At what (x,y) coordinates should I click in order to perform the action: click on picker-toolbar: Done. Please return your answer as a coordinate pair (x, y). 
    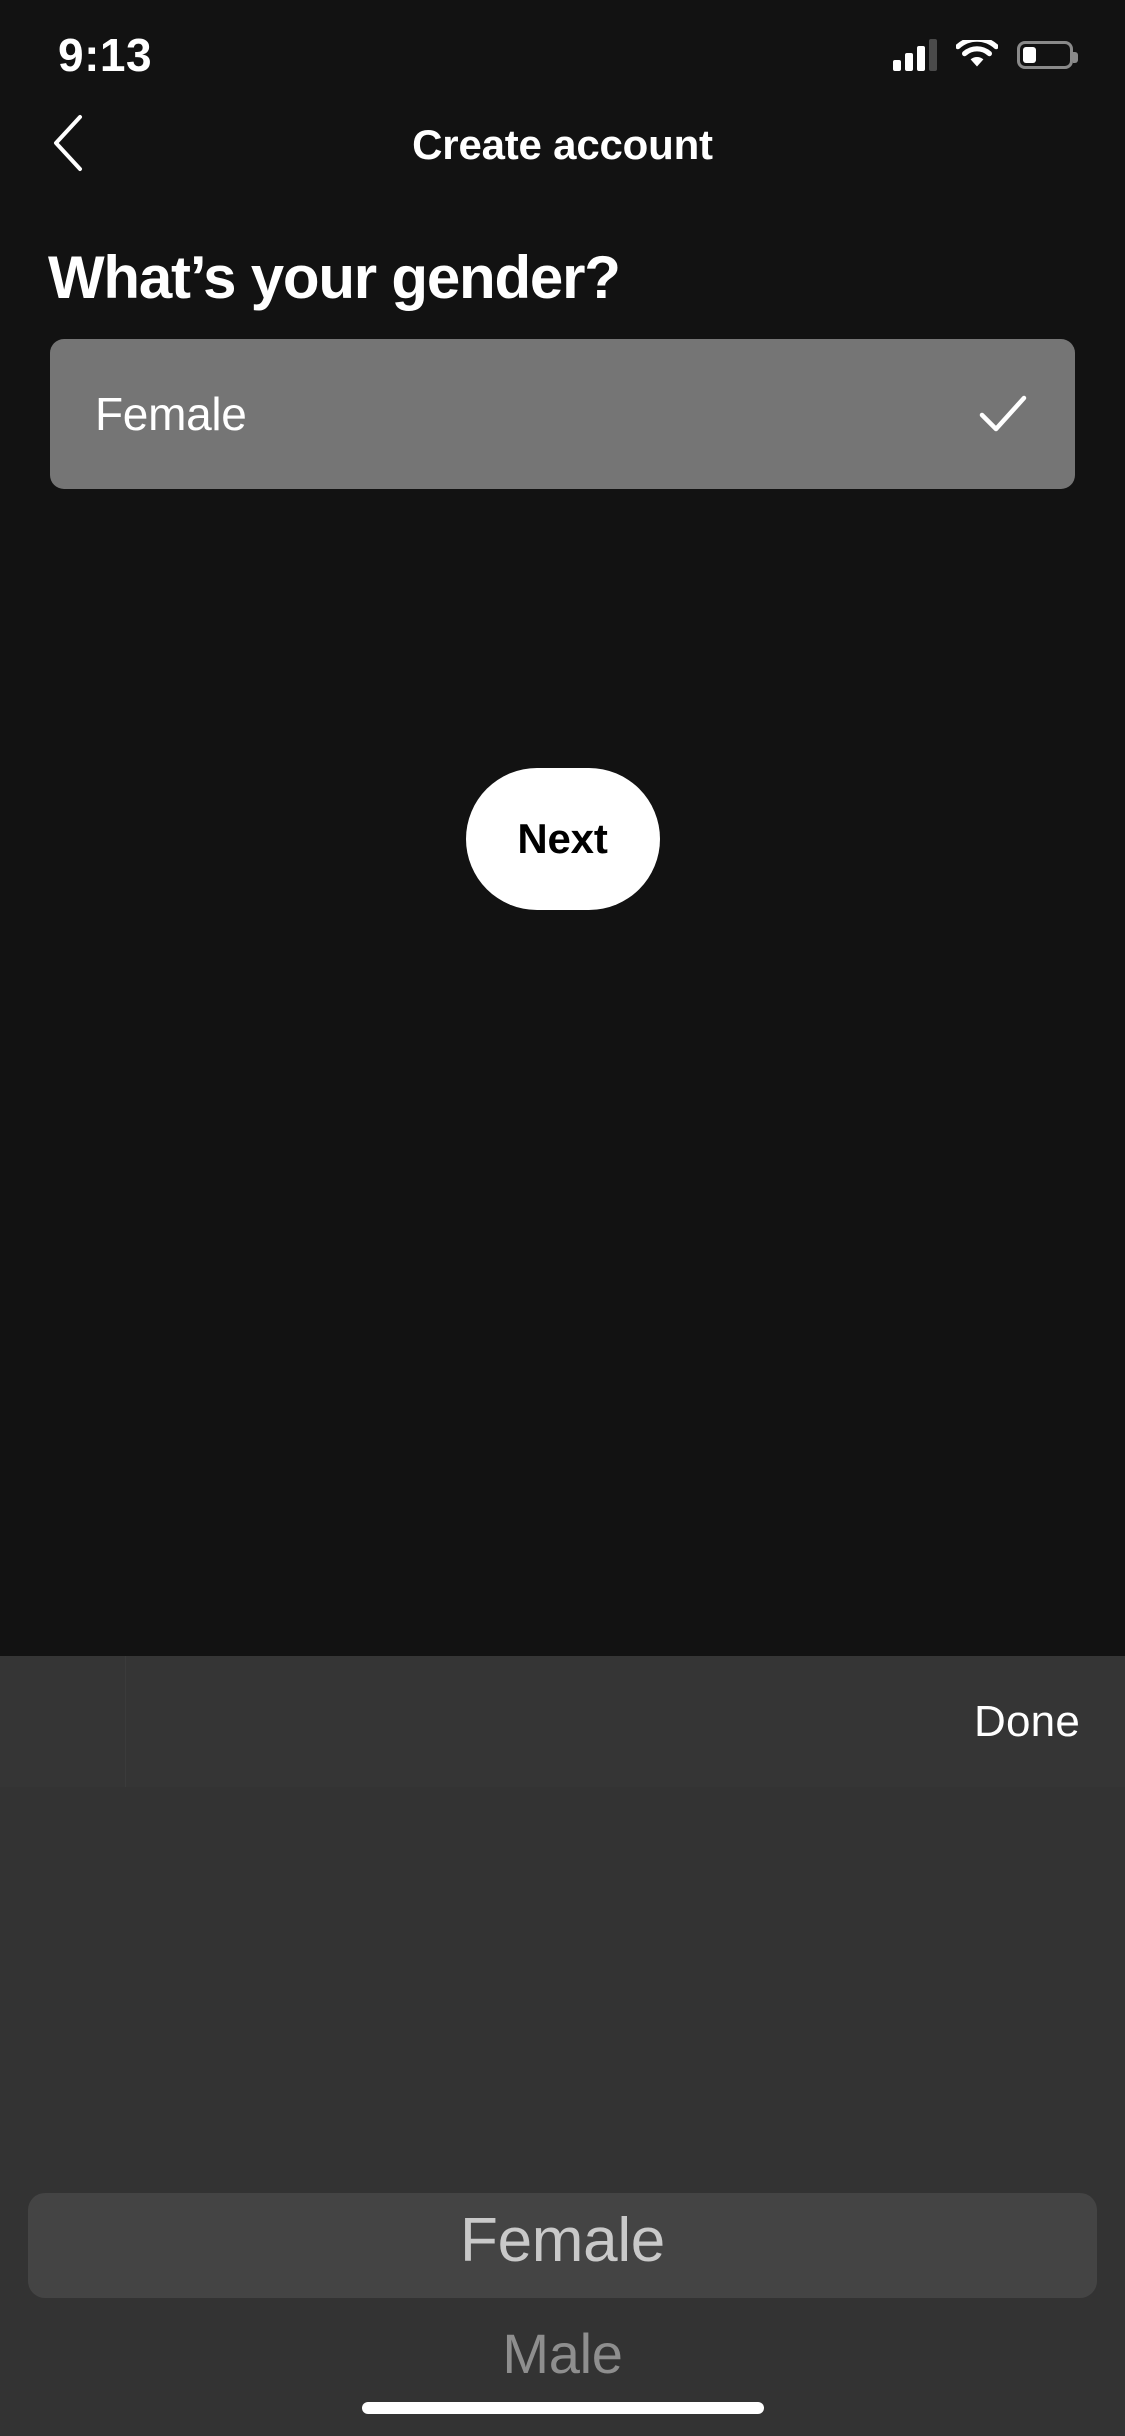
    Looking at the image, I should click on (562, 1721).